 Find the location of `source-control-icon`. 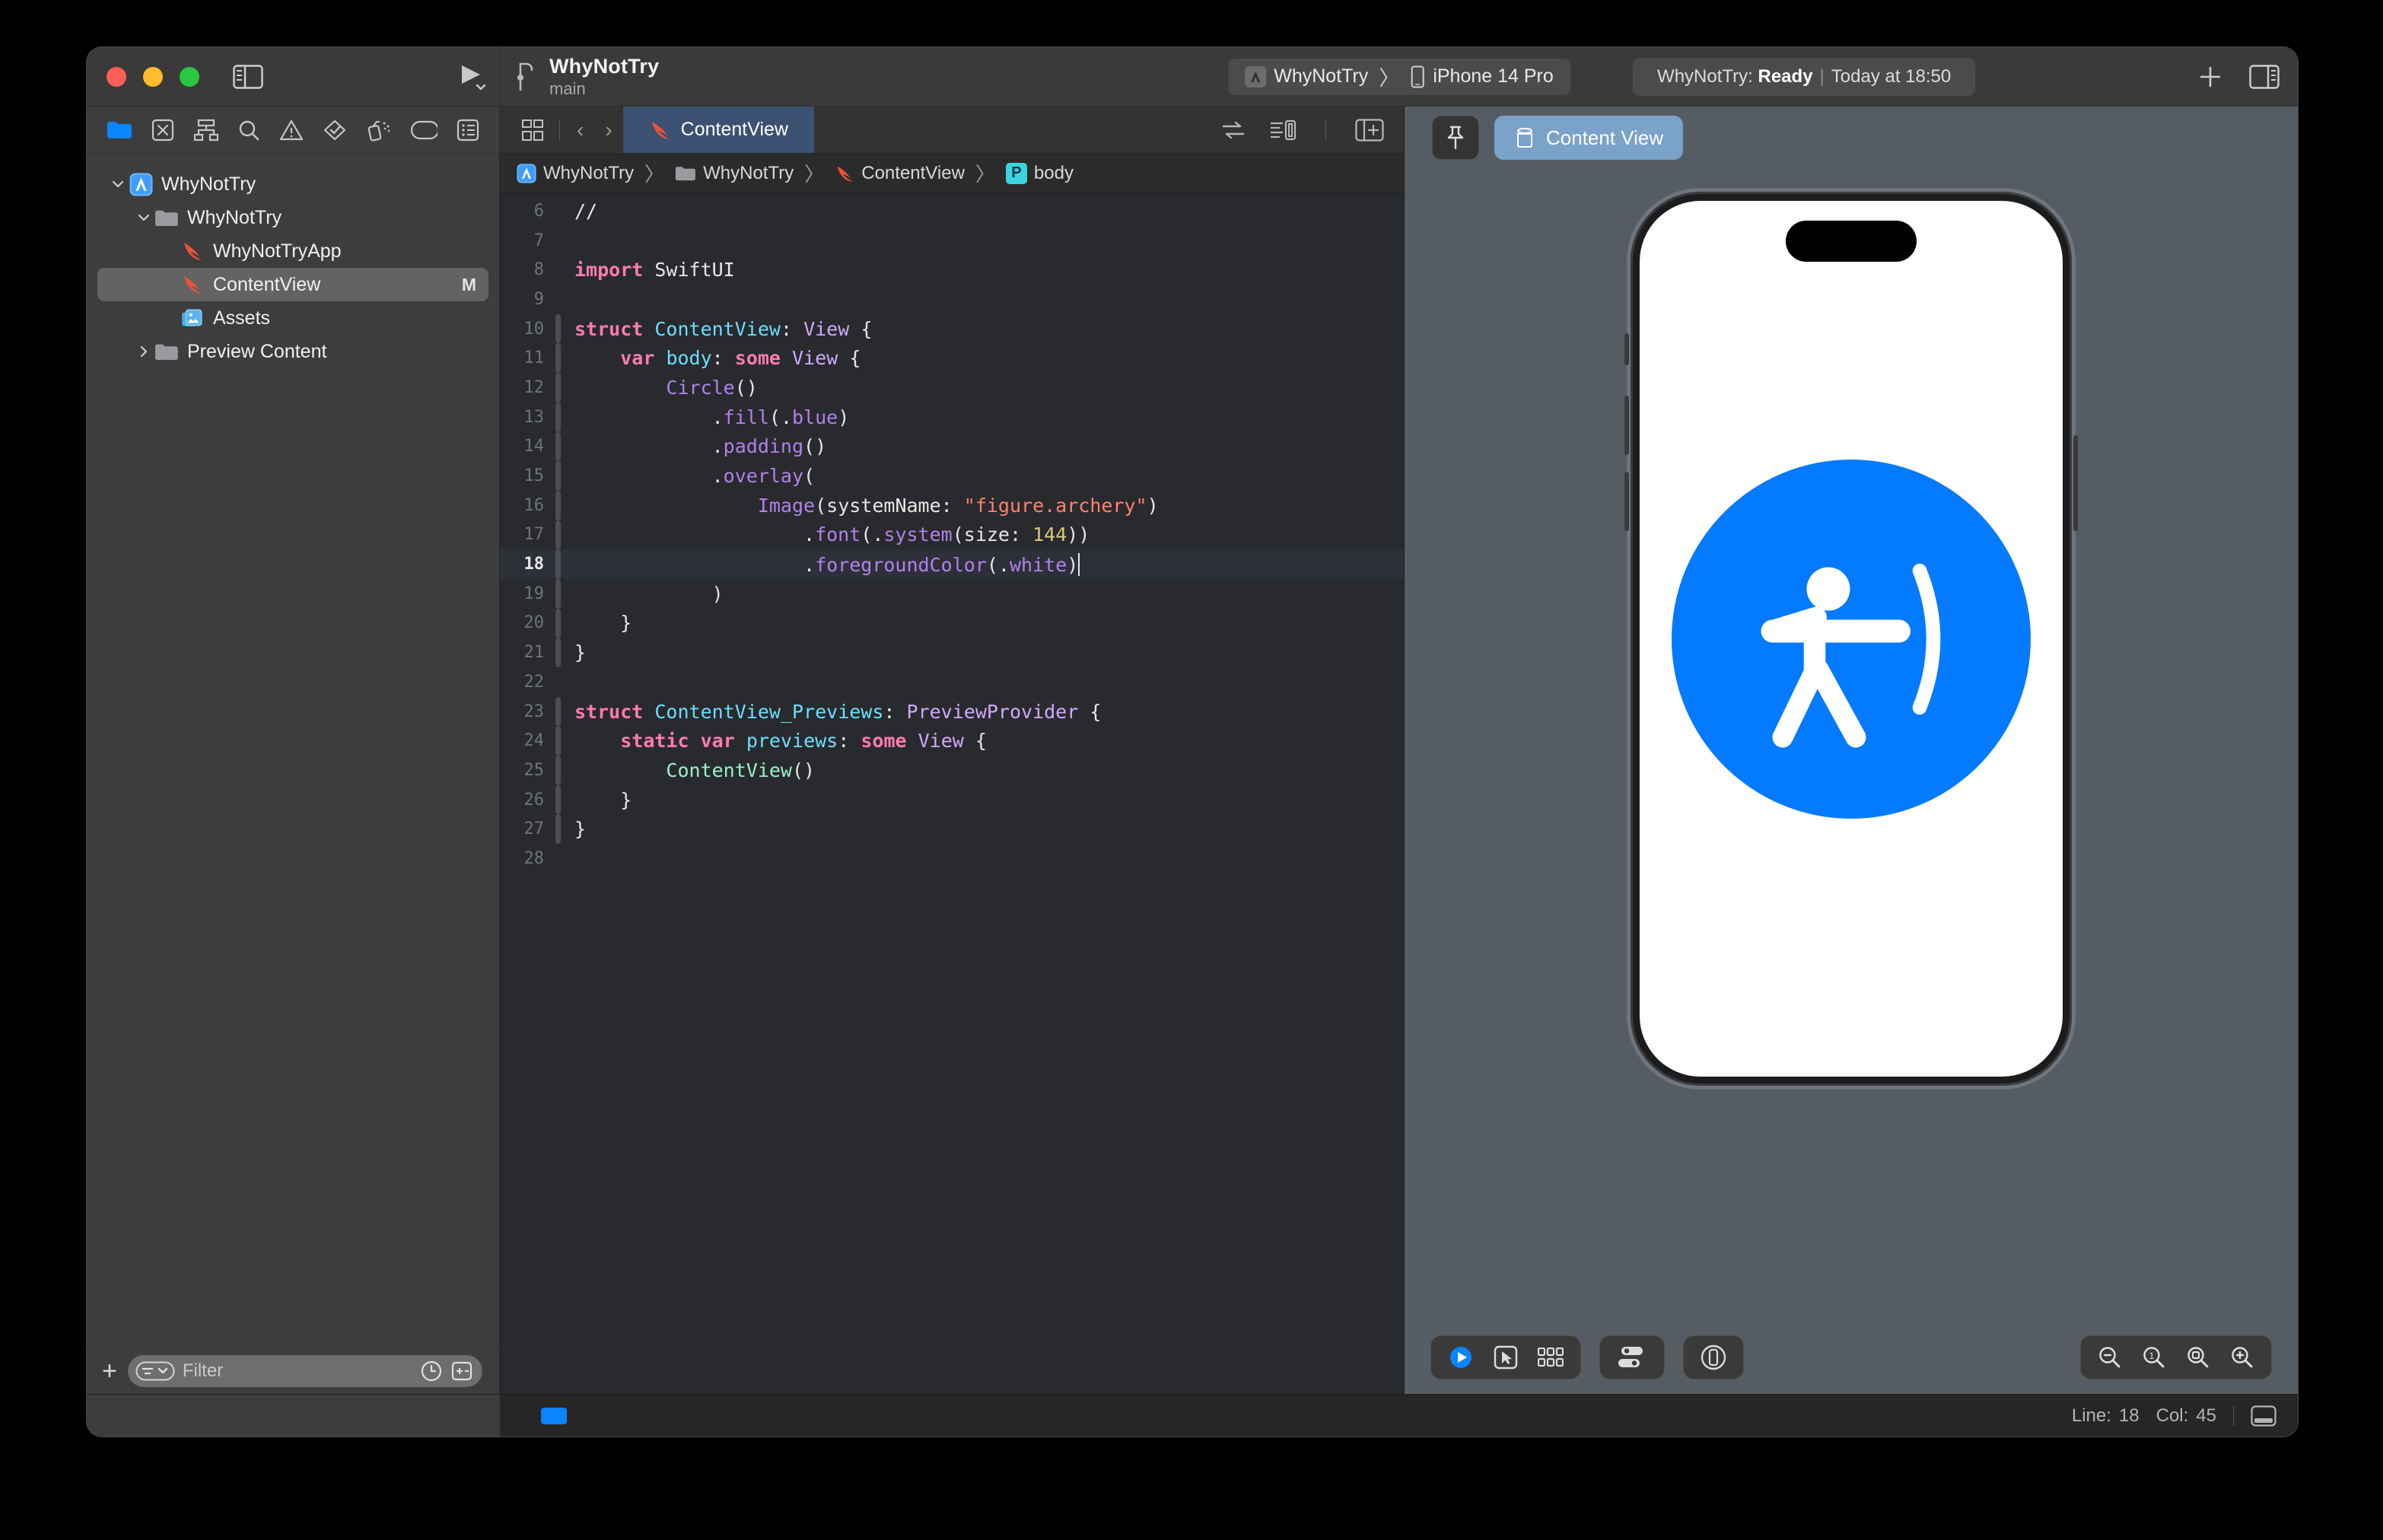

source-control-icon is located at coordinates (163, 130).